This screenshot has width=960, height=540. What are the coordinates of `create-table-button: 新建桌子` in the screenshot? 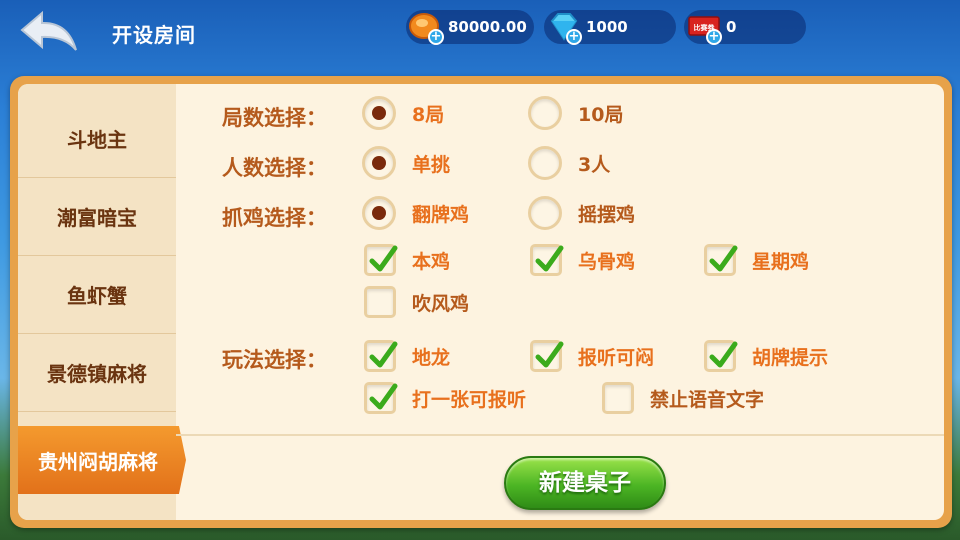 It's located at (585, 483).